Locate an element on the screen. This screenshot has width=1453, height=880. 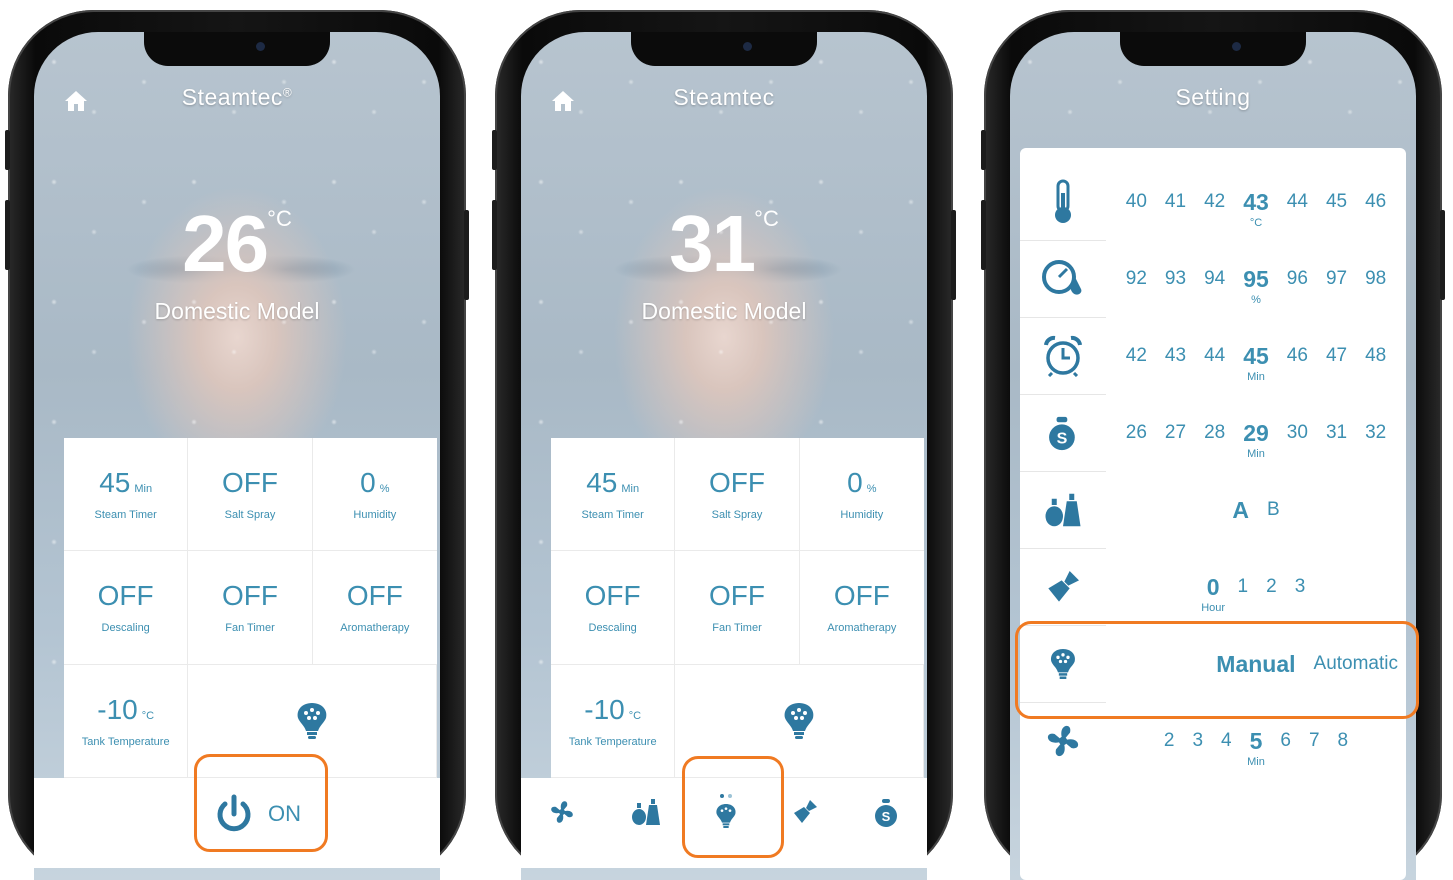
setting-row-temperature: 40 41 42 43 °C 44 45 46 is located at coordinates (1213, 202).